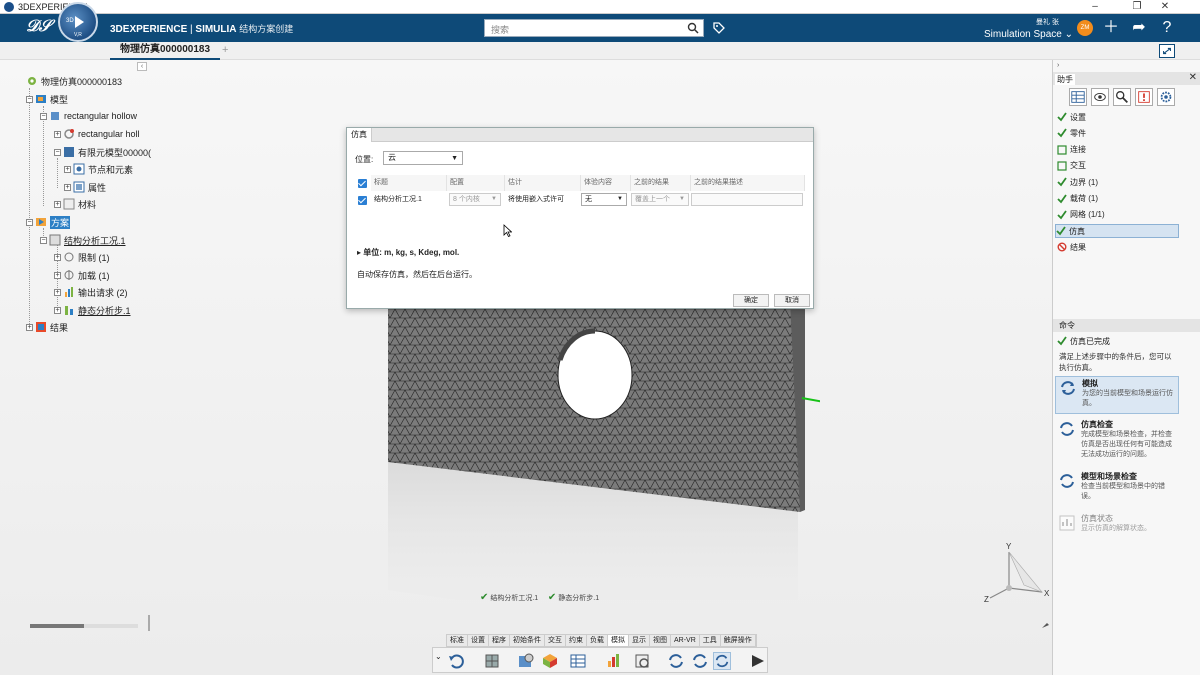 The height and width of the screenshot is (675, 1200). I want to click on ok-button: 确定, so click(751, 300).